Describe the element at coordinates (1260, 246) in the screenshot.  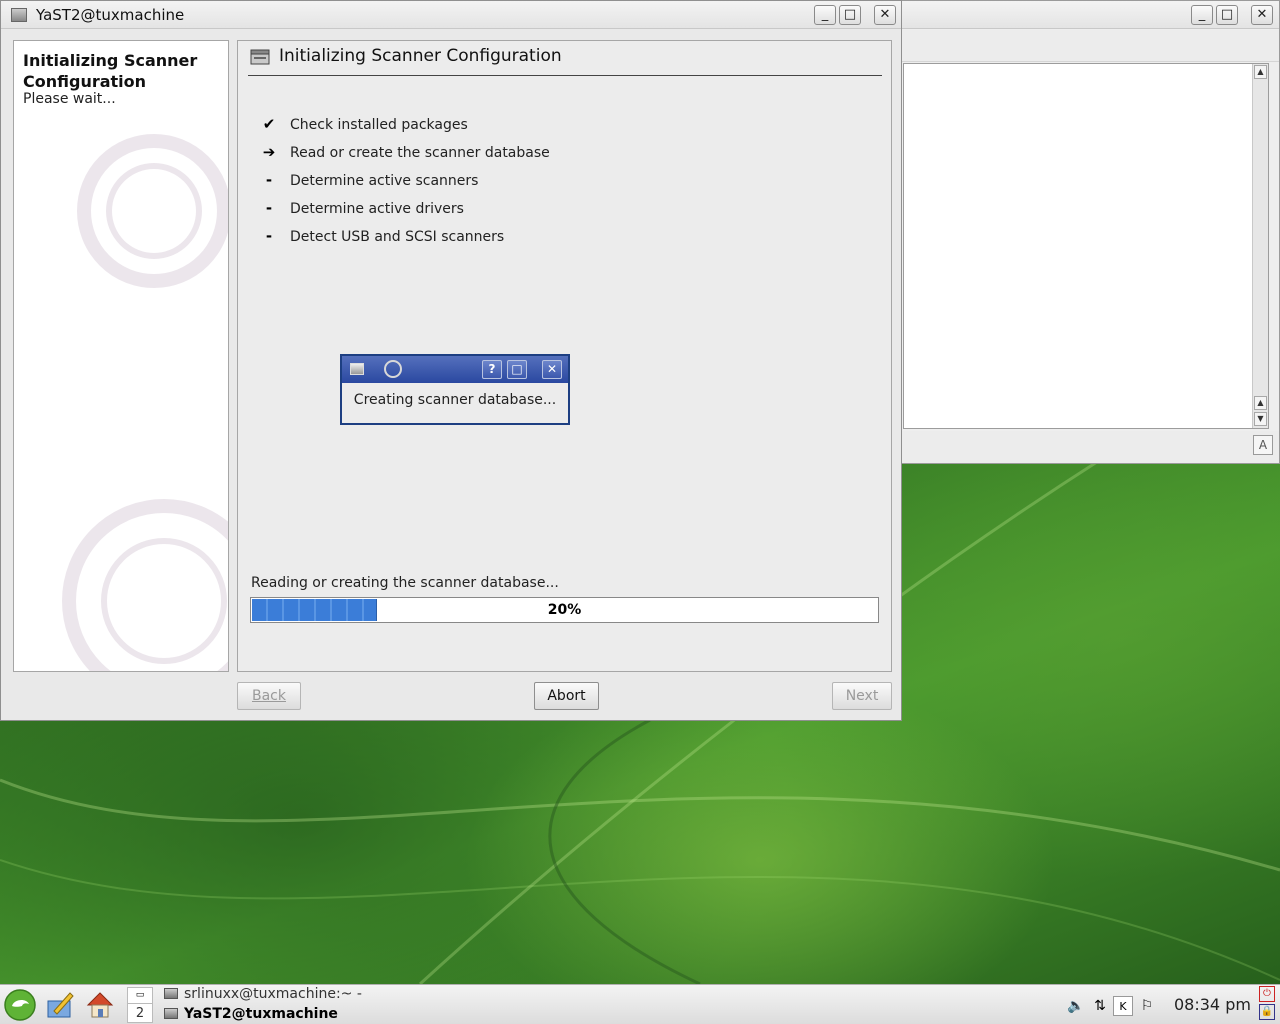
I see `vertical-scrollbar: ▲ ▲ ▼` at that location.